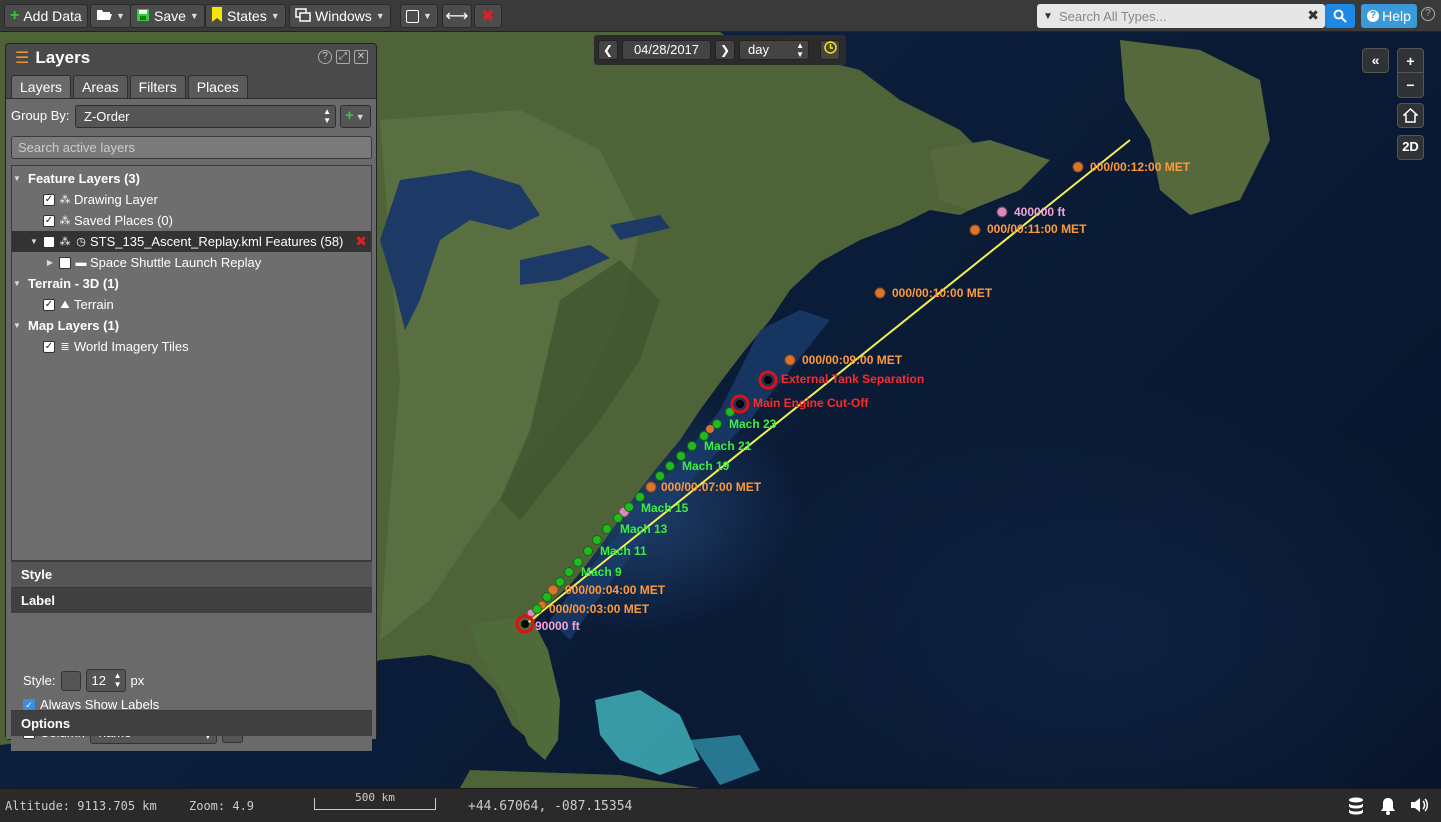  I want to click on expand-icon: ⤢, so click(343, 57).